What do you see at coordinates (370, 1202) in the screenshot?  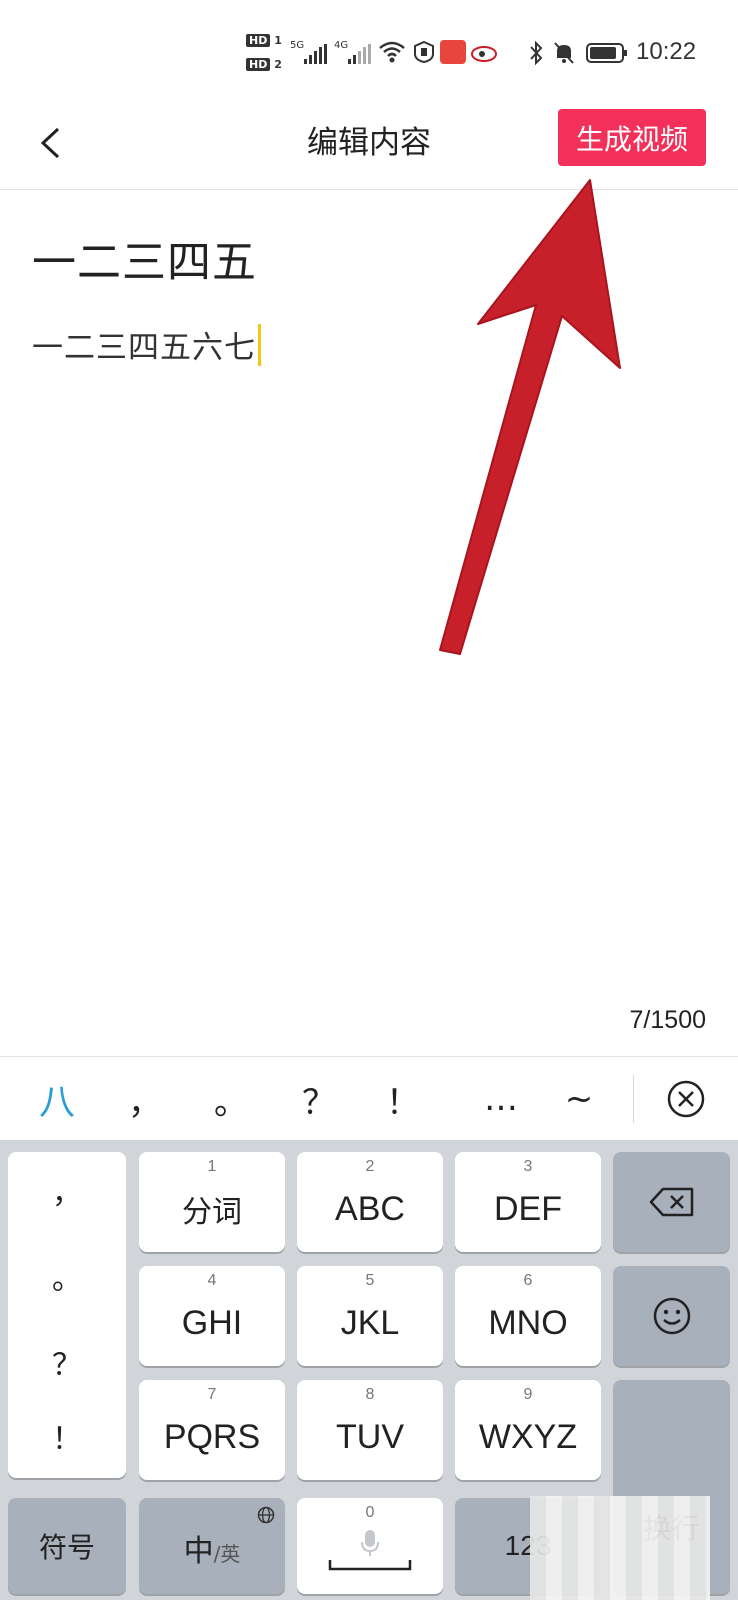 I see `key-2: 2 ABC` at bounding box center [370, 1202].